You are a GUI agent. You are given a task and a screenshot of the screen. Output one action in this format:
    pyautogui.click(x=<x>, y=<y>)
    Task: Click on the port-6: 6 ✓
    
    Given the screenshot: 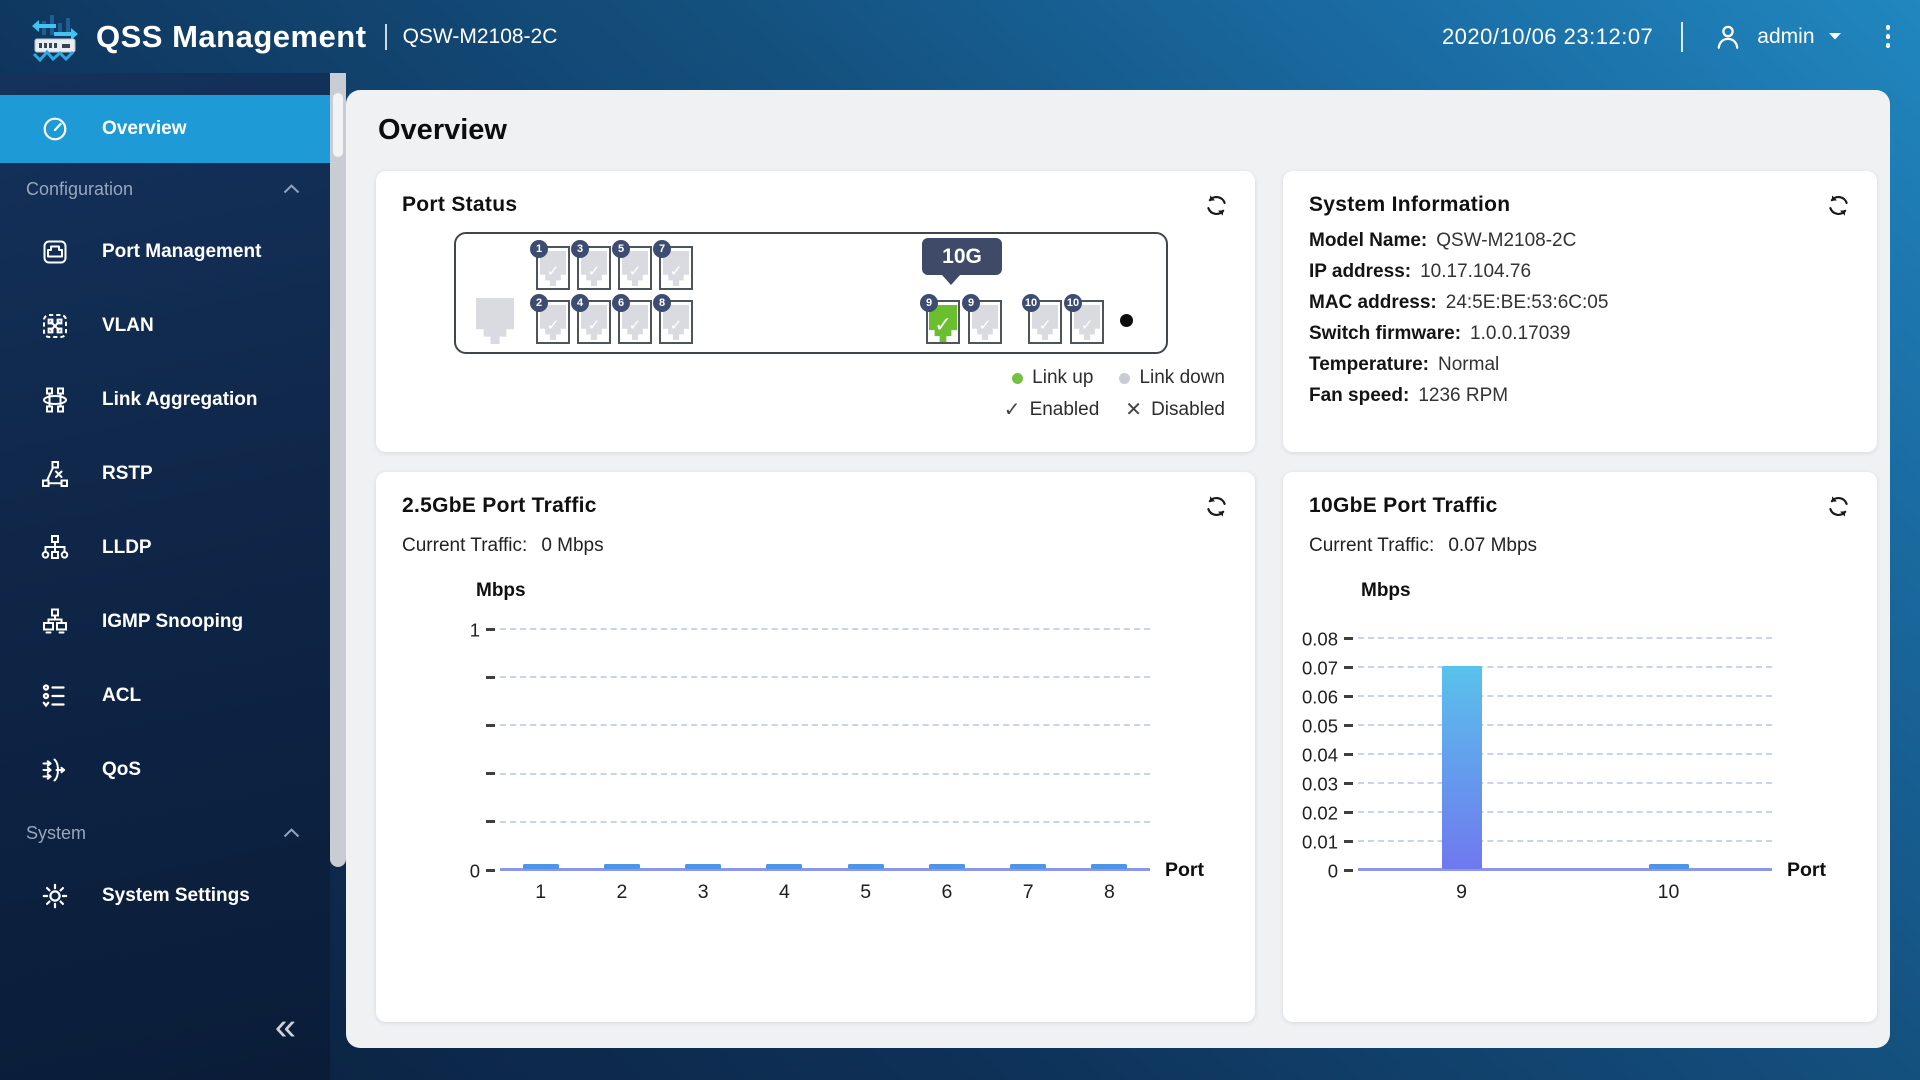 What is the action you would take?
    pyautogui.click(x=632, y=319)
    